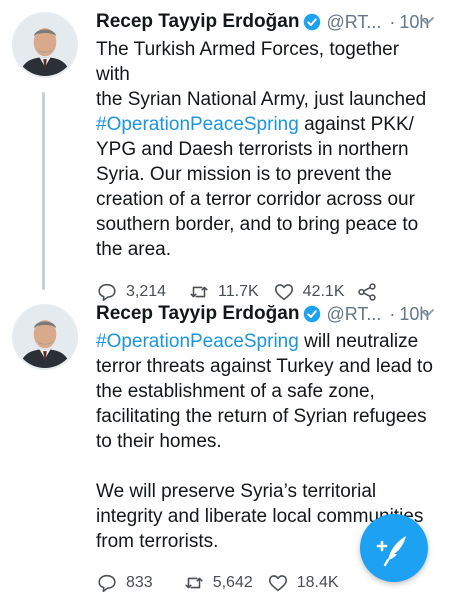 Image resolution: width=450 pixels, height=600 pixels. I want to click on reply-count: 3,214, so click(146, 291).